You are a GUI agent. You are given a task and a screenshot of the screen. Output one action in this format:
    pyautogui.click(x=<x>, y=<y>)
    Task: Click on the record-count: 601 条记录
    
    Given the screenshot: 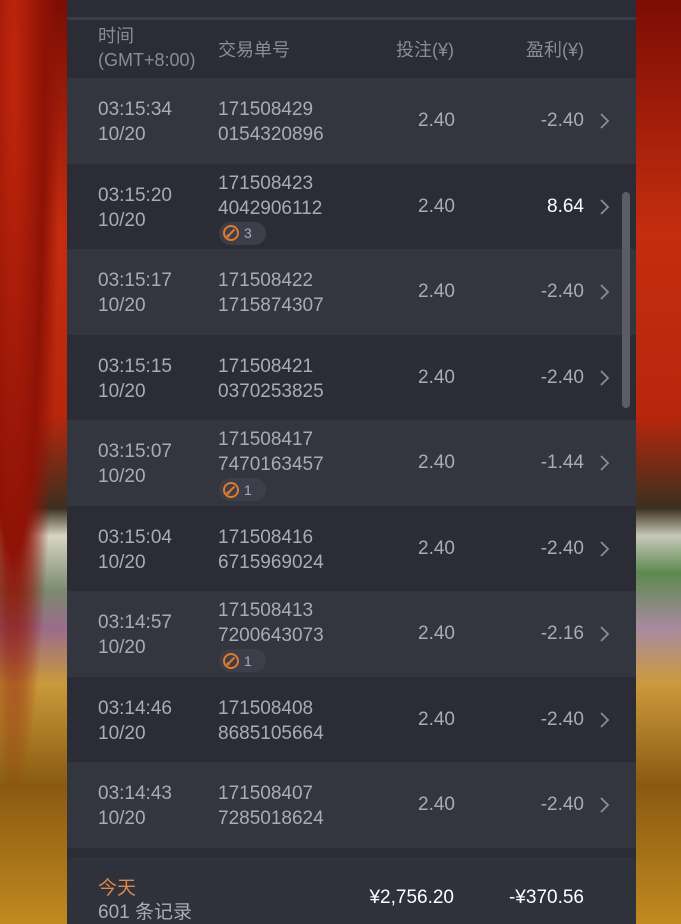 What is the action you would take?
    pyautogui.click(x=145, y=912)
    